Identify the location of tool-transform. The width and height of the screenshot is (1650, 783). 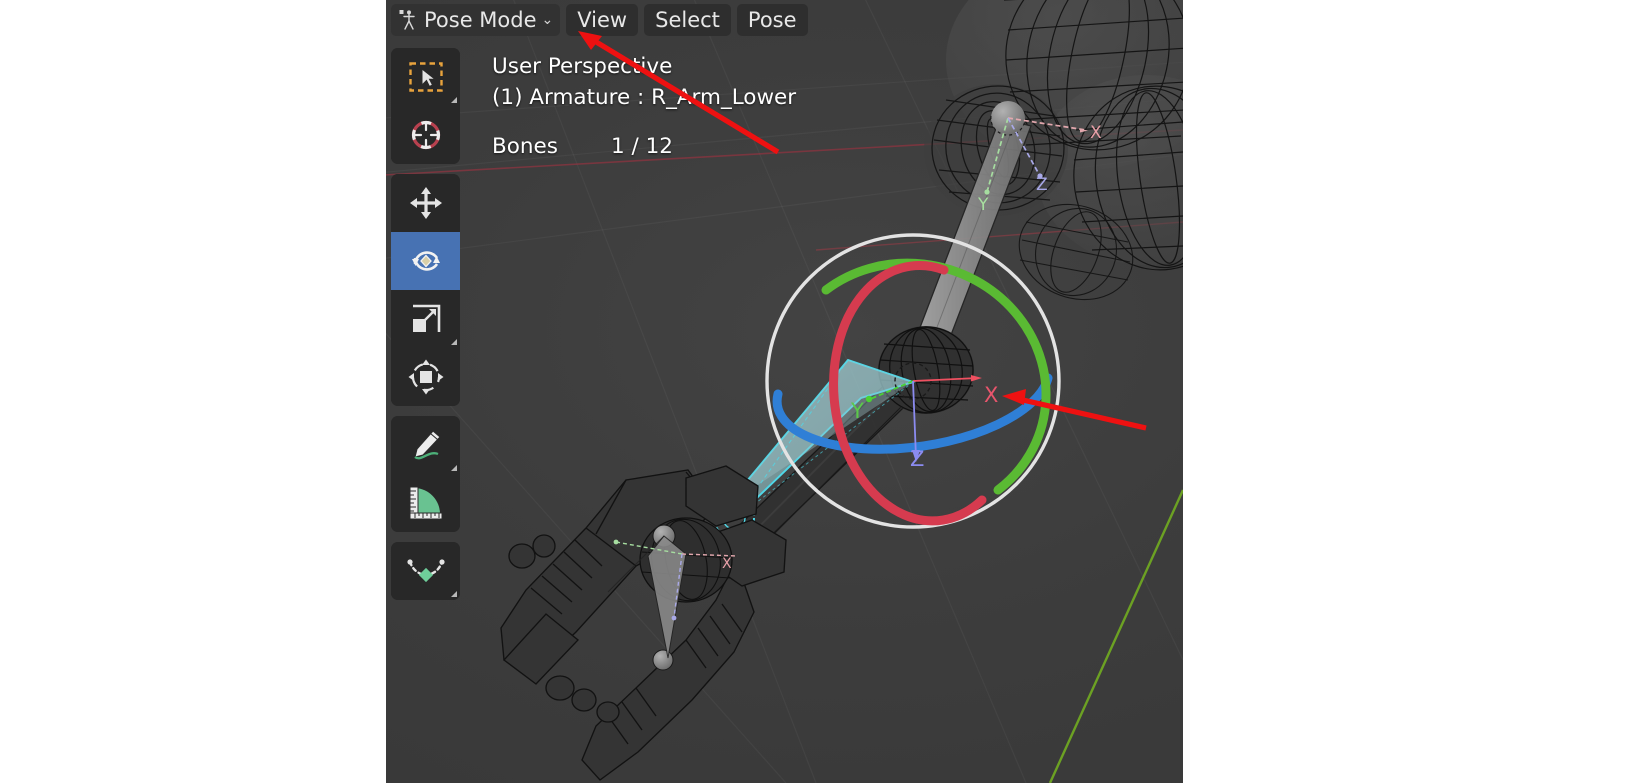
(425, 377).